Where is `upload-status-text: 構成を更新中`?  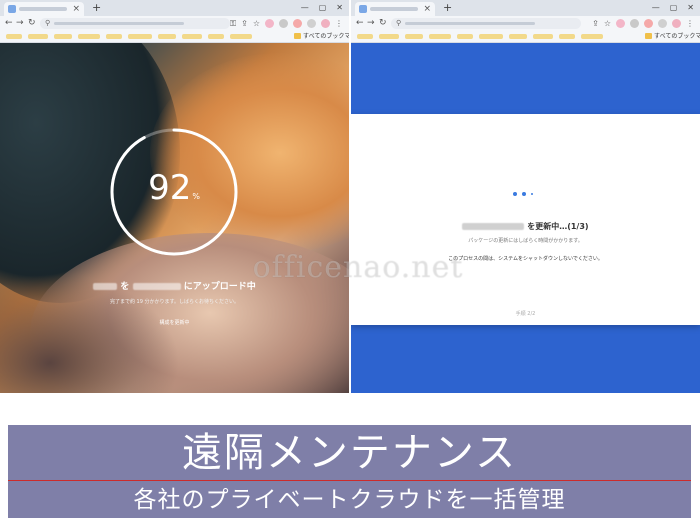 upload-status-text: 構成を更新中 is located at coordinates (174, 323).